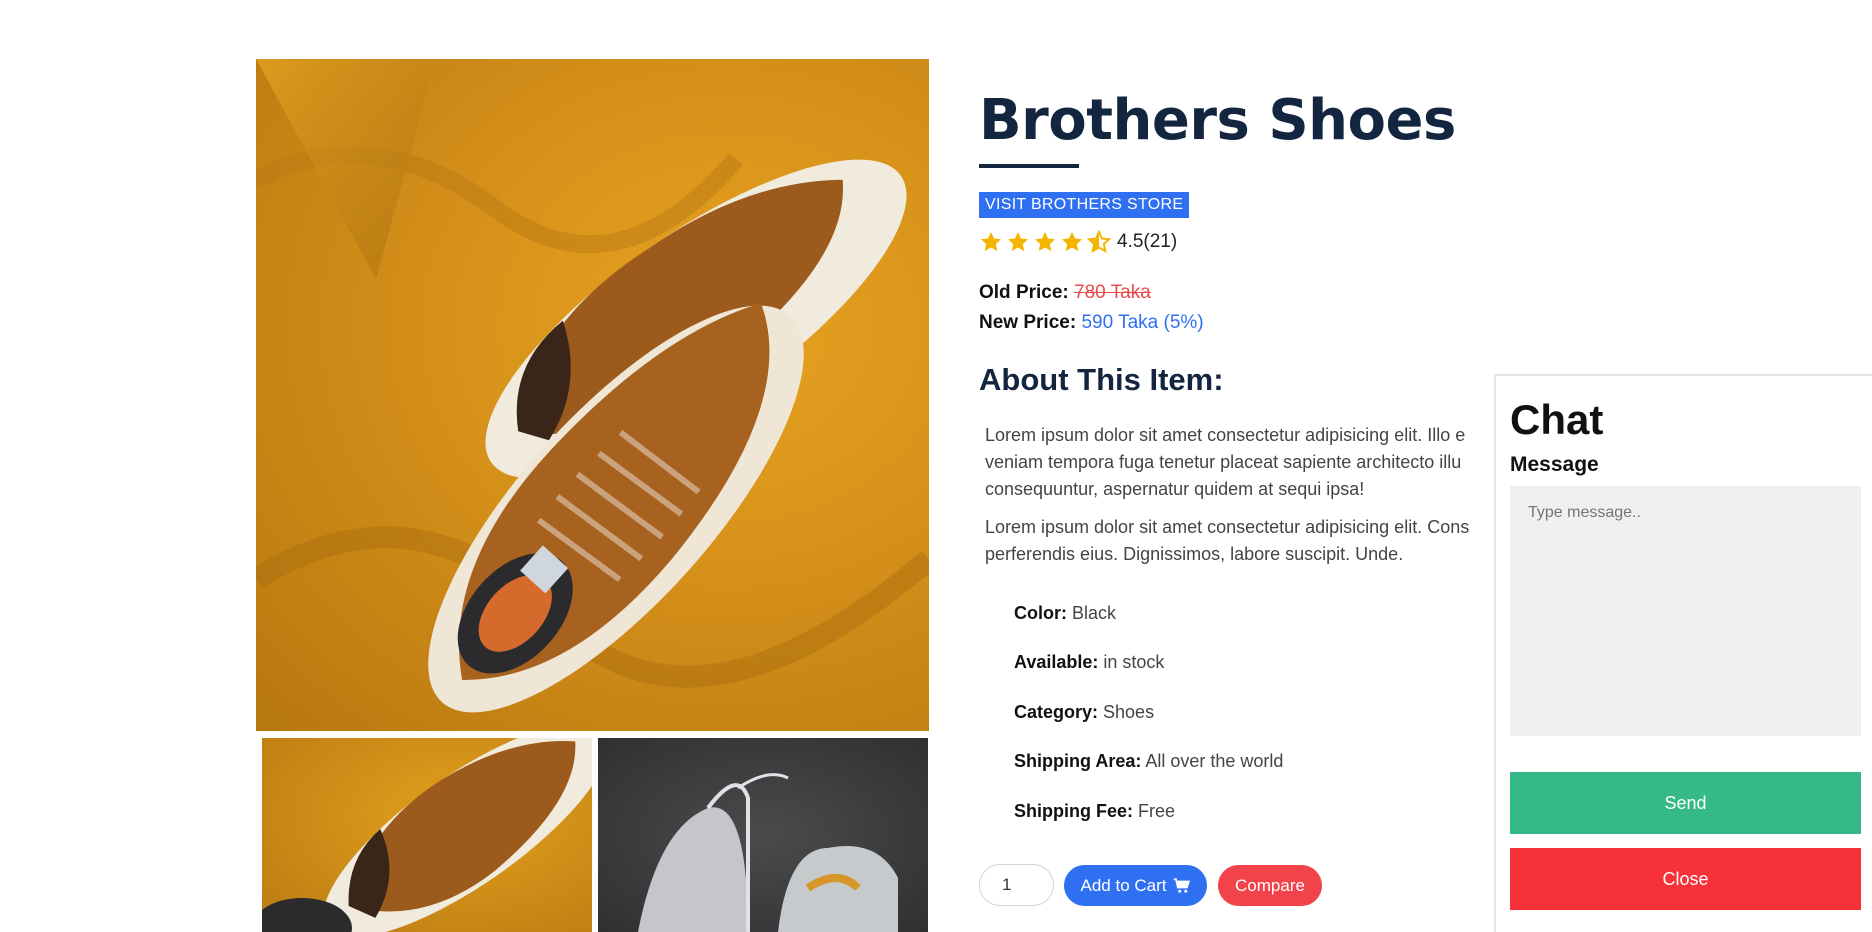  I want to click on new-price-label: New Price:, so click(1028, 322).